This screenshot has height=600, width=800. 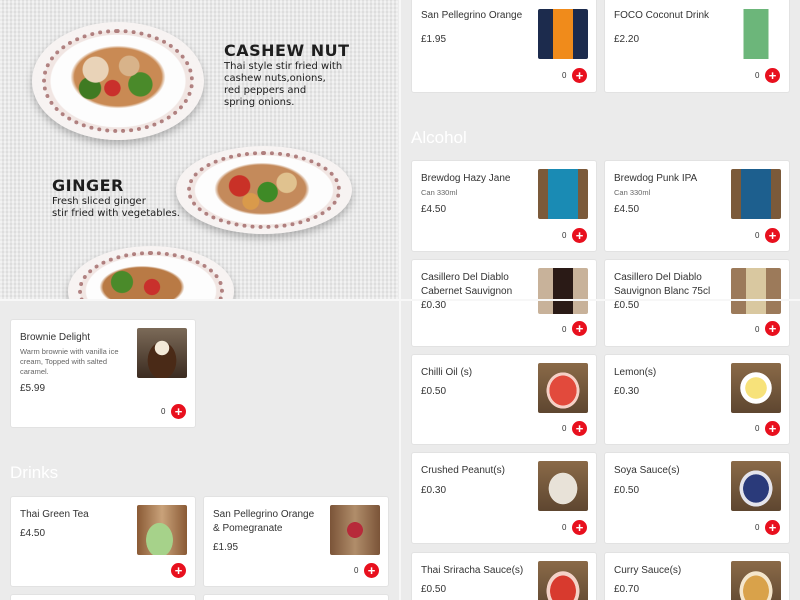 I want to click on item-name: San Pellegrino Orange & Pomegranate, so click(x=264, y=521).